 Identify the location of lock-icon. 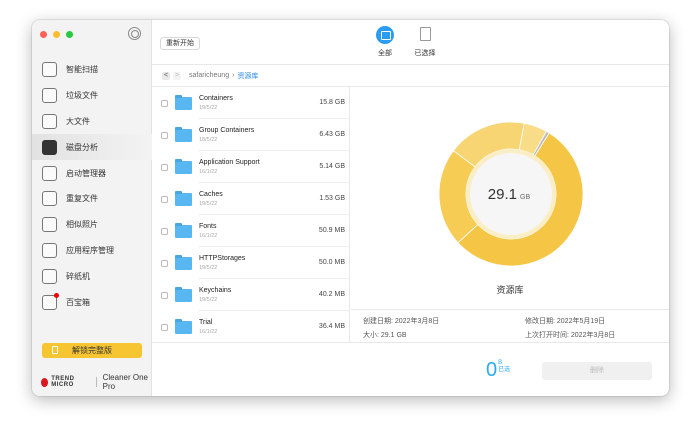
(55, 350).